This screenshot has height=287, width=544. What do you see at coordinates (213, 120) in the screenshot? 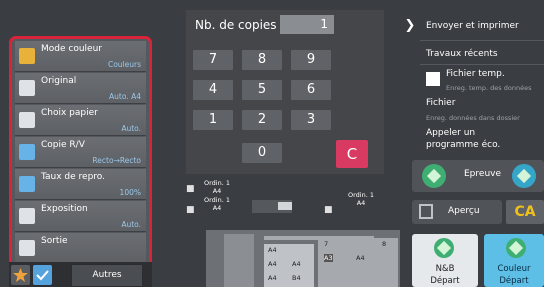
I see `key-1: 1` at bounding box center [213, 120].